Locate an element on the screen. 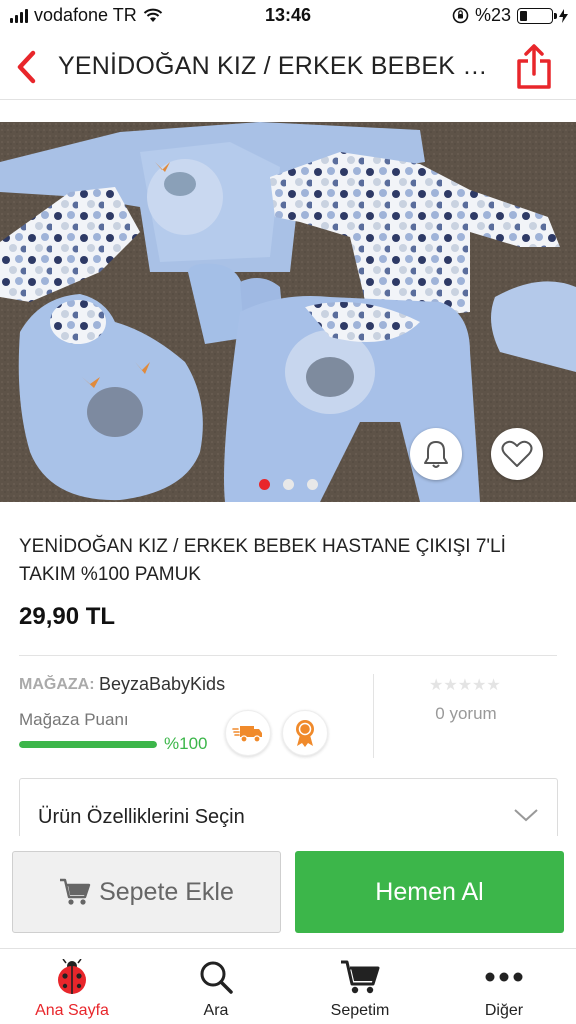 The image size is (576, 1024). tab-search: Ara is located at coordinates (216, 986).